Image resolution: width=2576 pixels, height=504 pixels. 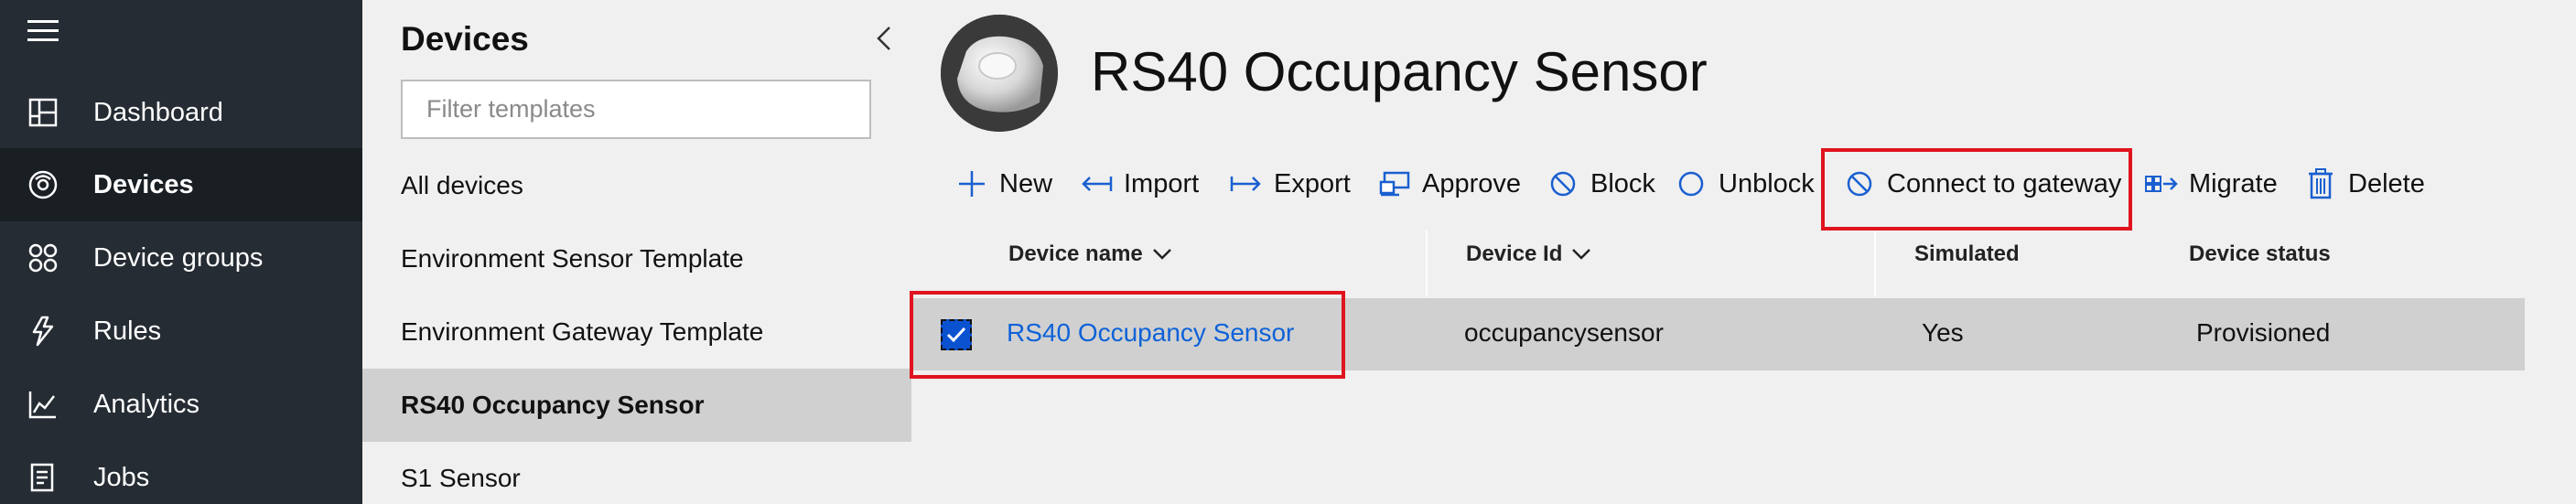 I want to click on nav-item-device-groups: Device groups, so click(x=181, y=258).